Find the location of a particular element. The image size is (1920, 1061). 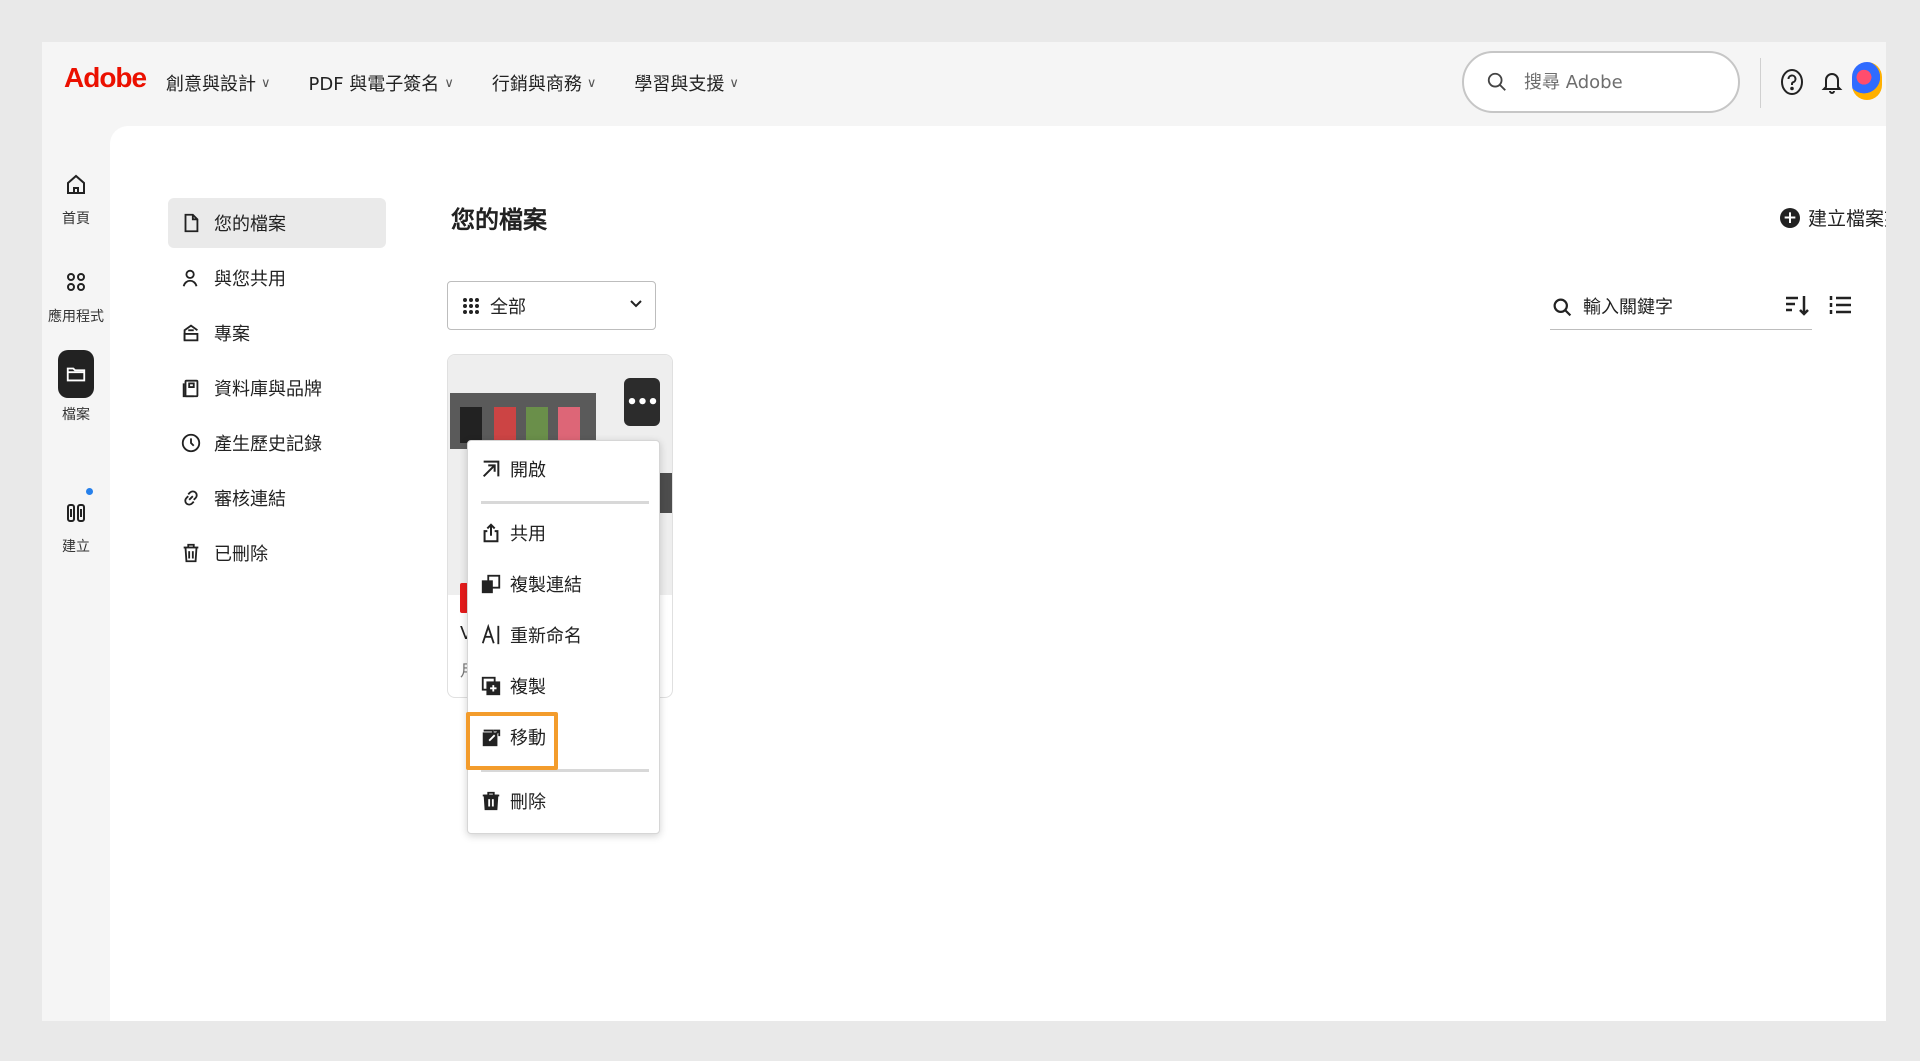

nav-label: PDF 與電子簽名 is located at coordinates (374, 84).